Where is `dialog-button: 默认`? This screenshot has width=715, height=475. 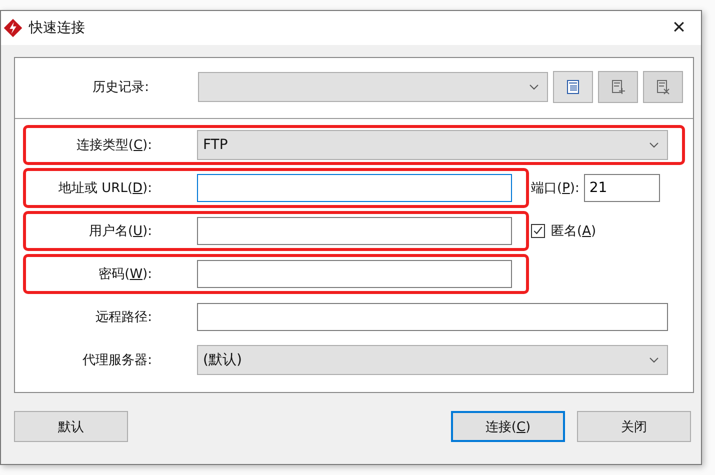
dialog-button: 默认 is located at coordinates (71, 426).